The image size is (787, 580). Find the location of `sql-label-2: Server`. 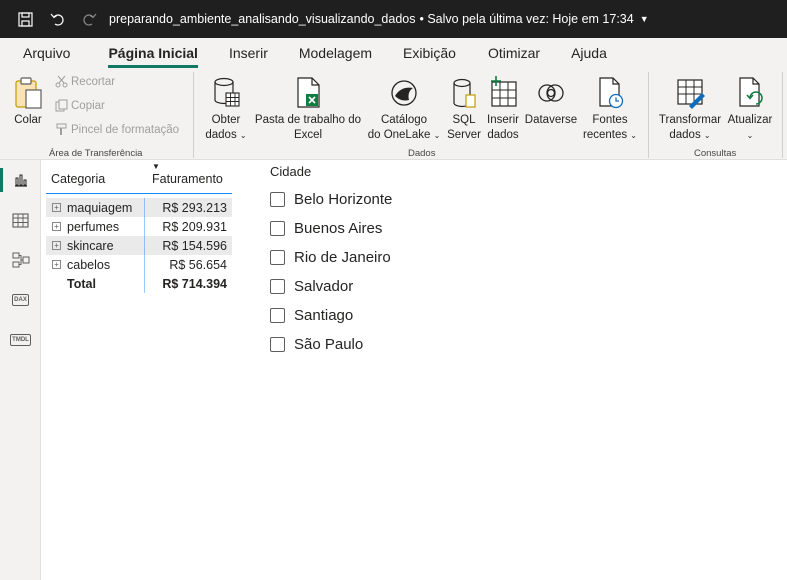

sql-label-2: Server is located at coordinates (464, 135).